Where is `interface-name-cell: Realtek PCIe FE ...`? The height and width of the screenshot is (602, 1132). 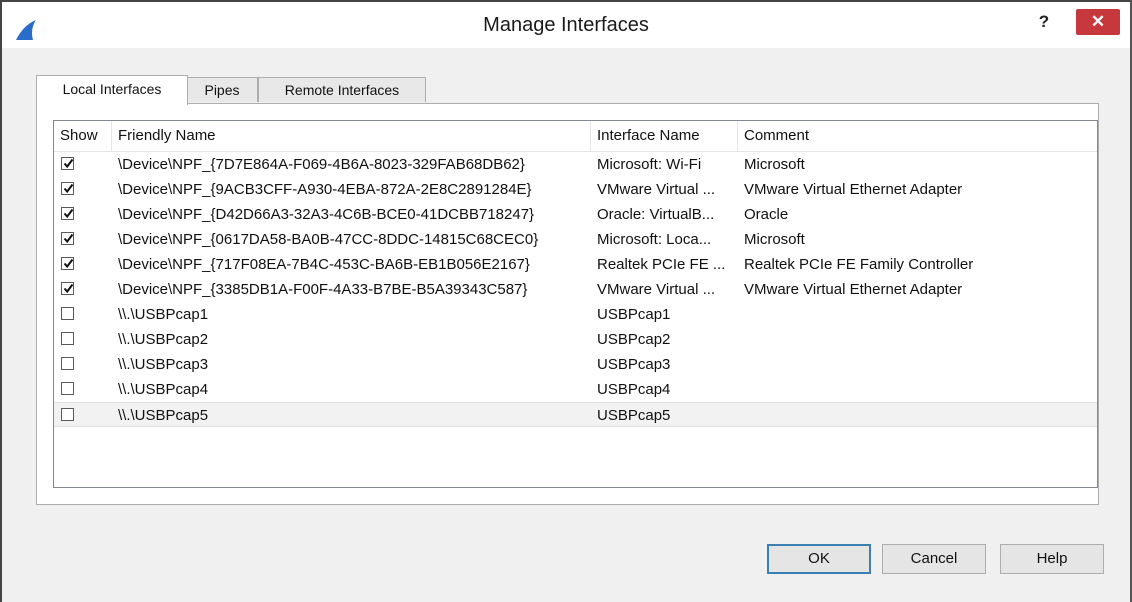
interface-name-cell: Realtek PCIe FE ... is located at coordinates (661, 264).